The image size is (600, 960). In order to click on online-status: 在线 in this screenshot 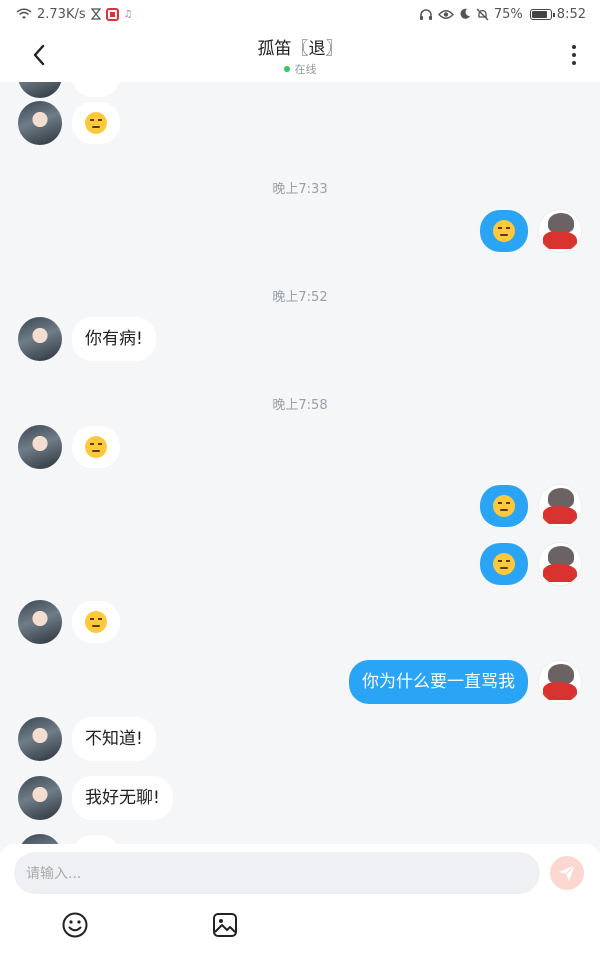, I will do `click(300, 69)`.